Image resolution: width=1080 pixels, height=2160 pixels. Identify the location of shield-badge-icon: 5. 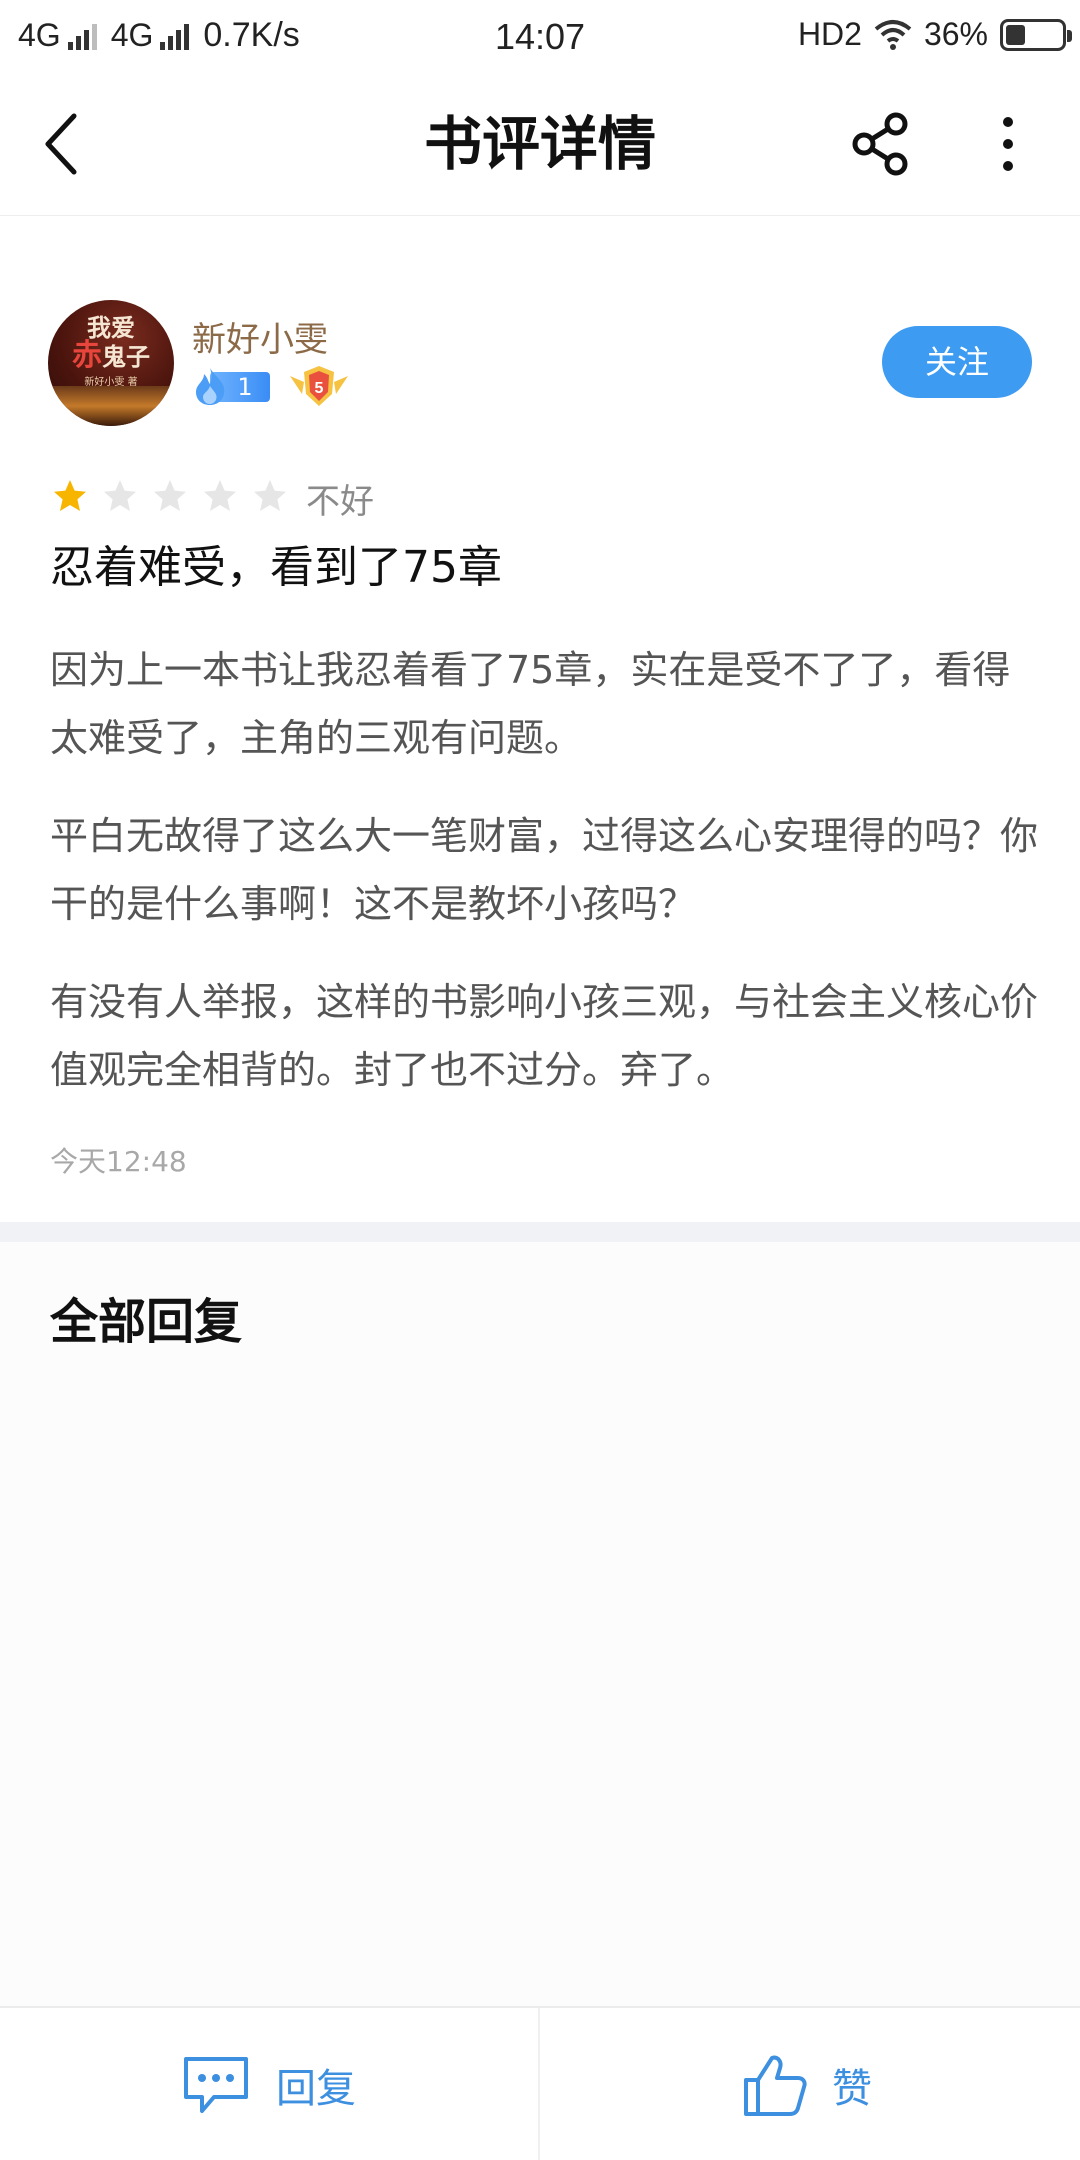
(319, 386).